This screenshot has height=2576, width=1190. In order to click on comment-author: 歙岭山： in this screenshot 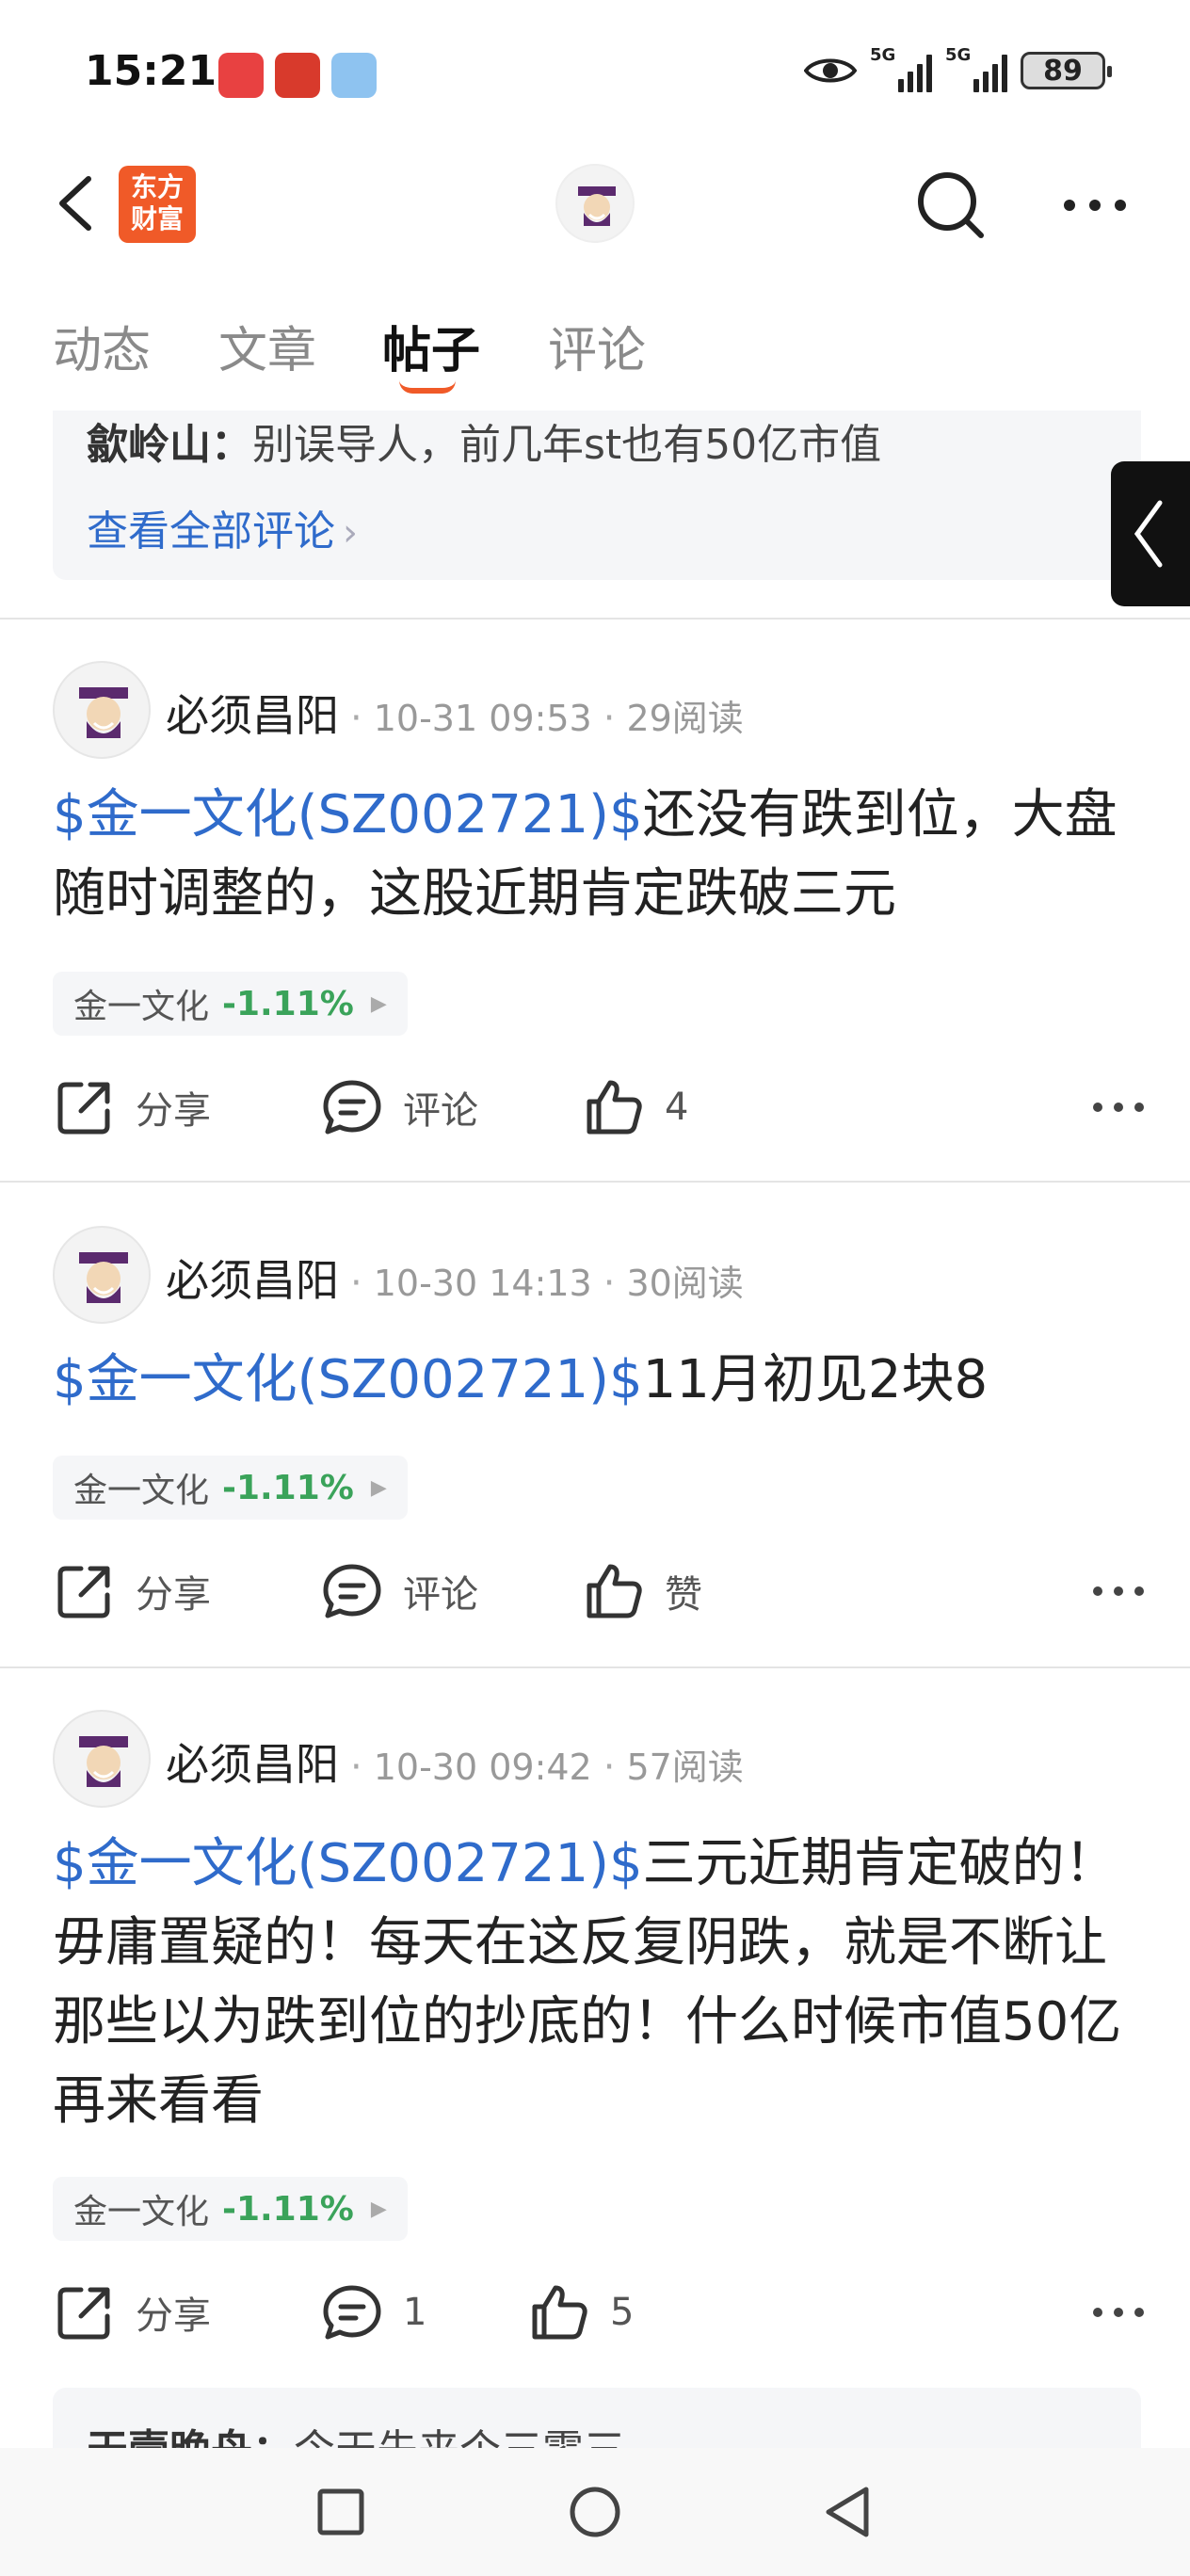, I will do `click(169, 442)`.